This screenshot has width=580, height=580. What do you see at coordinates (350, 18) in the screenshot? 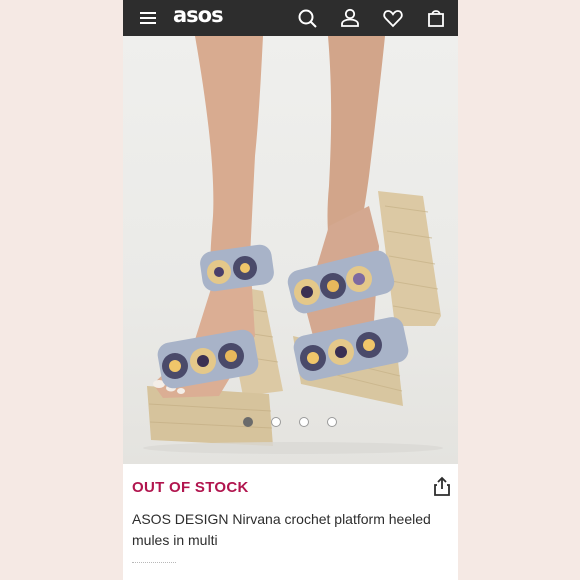
I see `account-icon` at bounding box center [350, 18].